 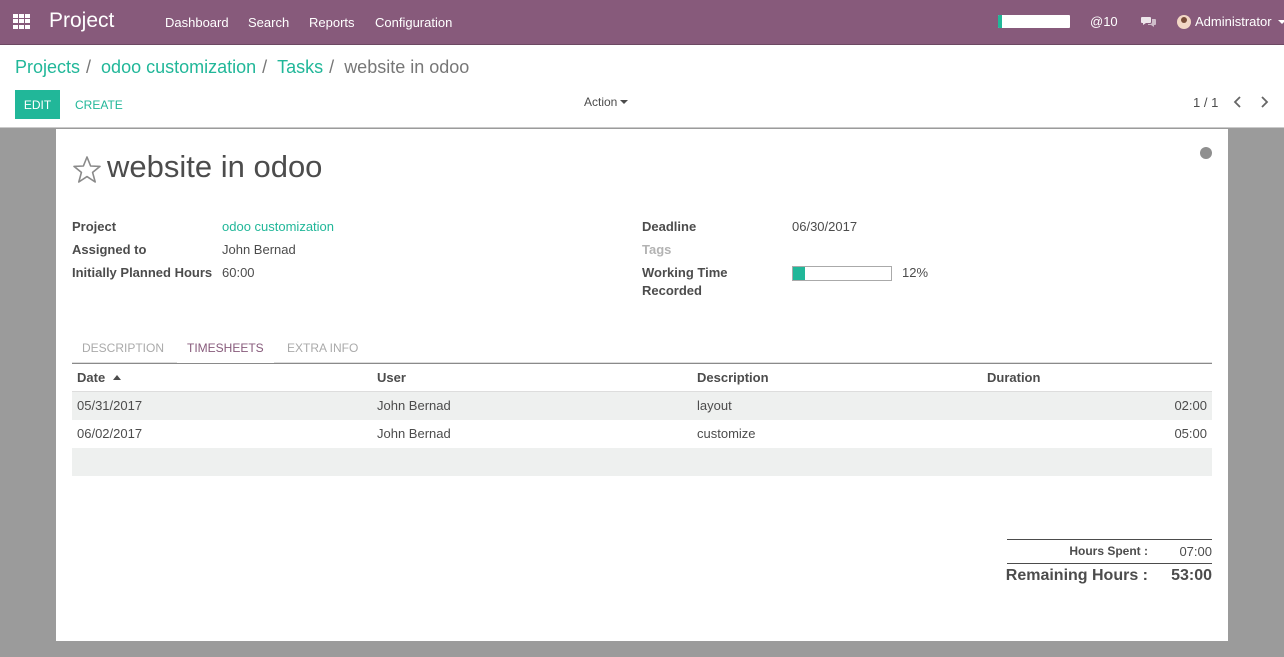 I want to click on table-row-empty, so click(x=642, y=462).